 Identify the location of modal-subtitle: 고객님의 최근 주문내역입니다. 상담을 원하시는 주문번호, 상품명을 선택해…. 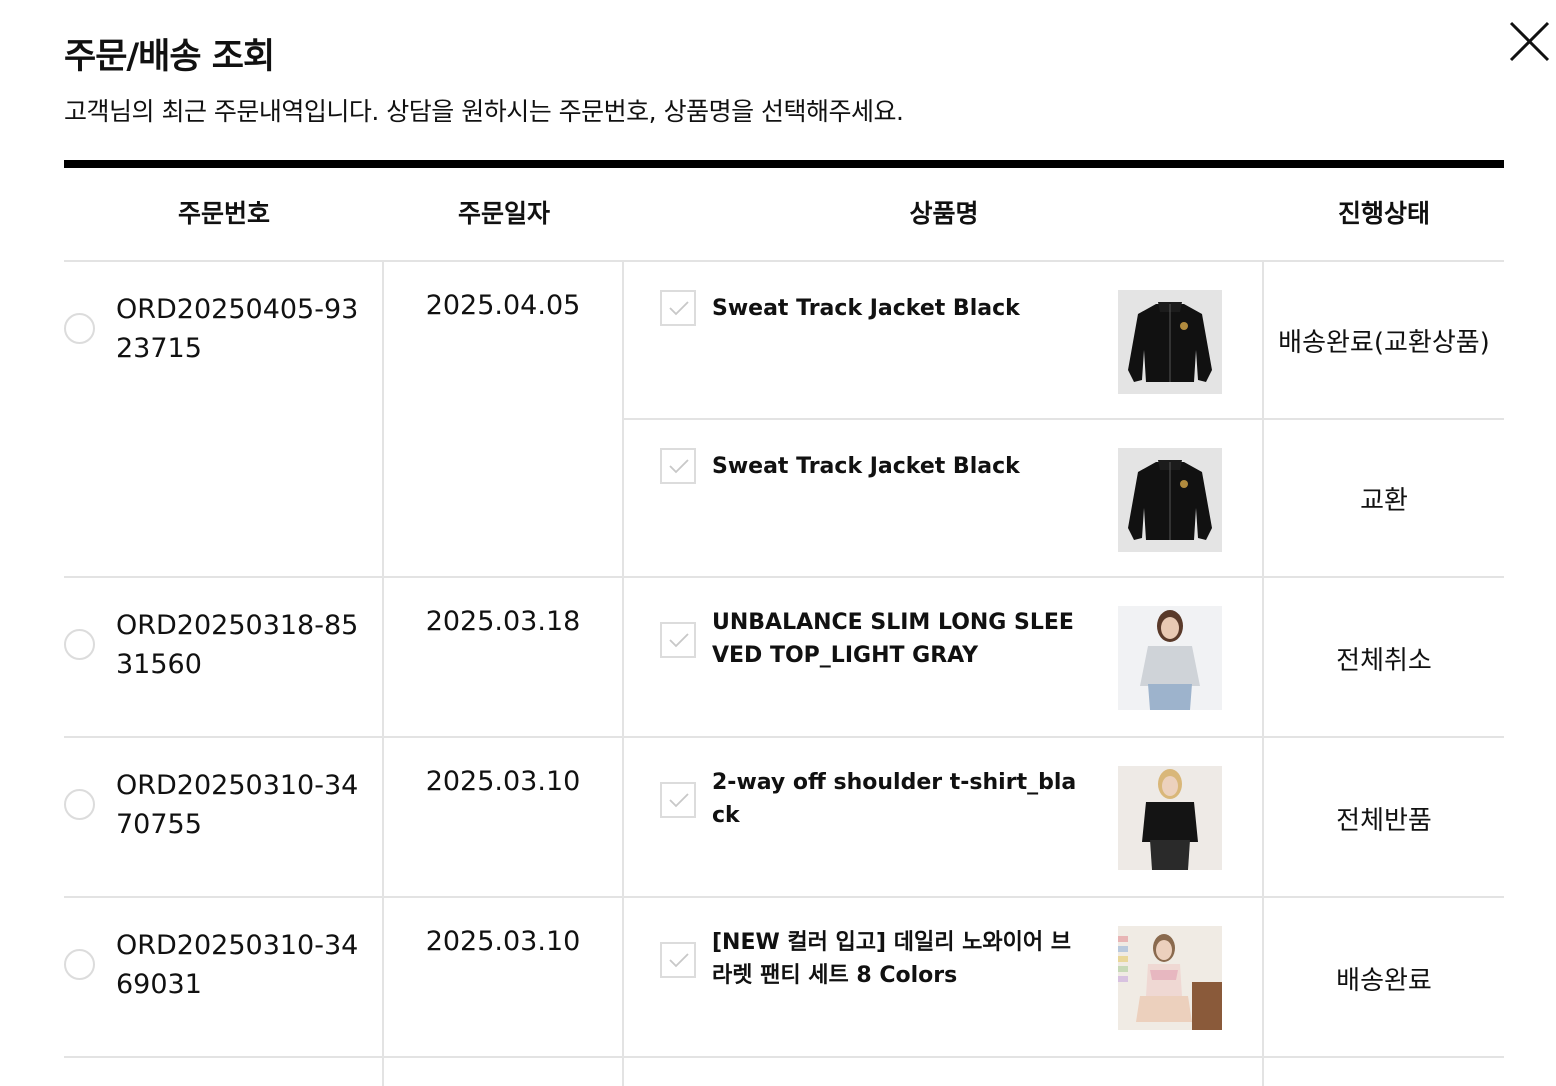
(484, 111).